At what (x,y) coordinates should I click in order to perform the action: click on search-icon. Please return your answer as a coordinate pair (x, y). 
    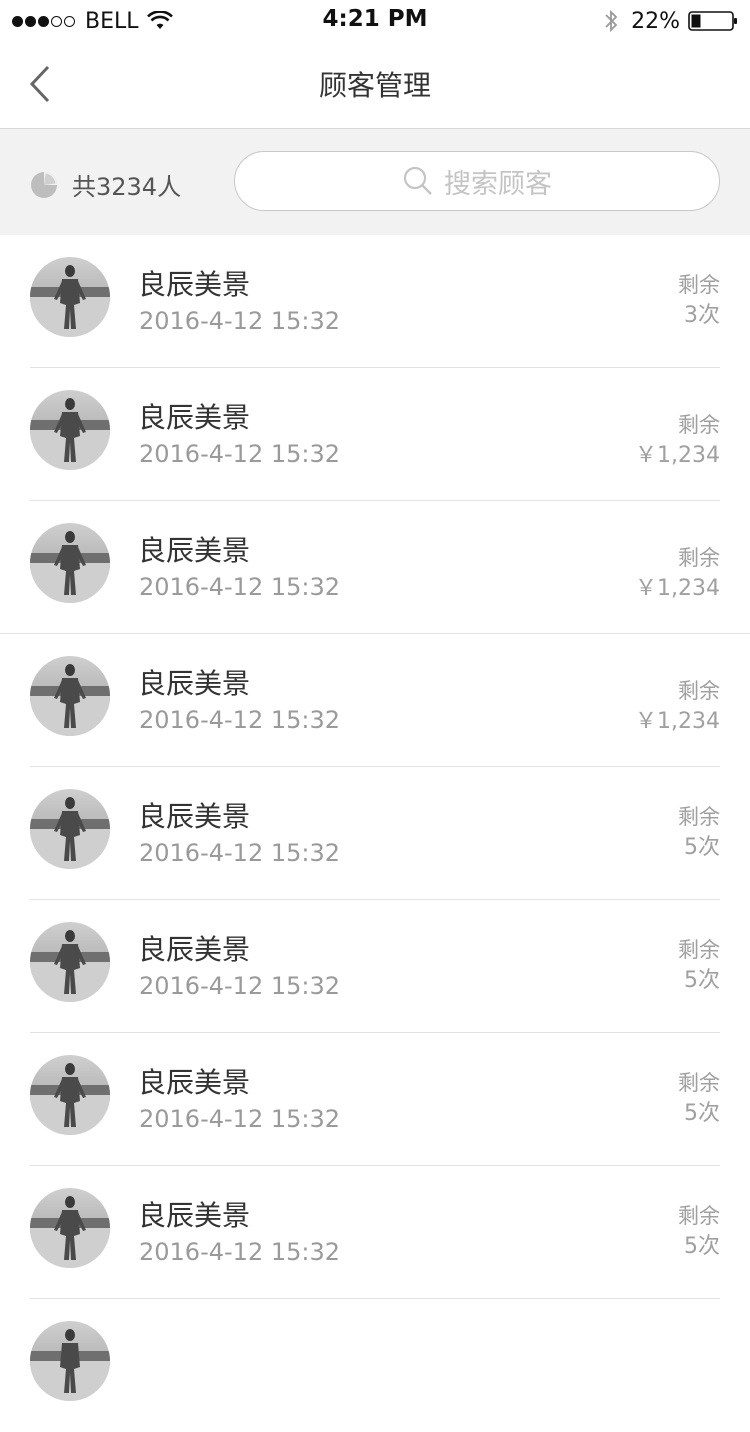
    Looking at the image, I should click on (417, 180).